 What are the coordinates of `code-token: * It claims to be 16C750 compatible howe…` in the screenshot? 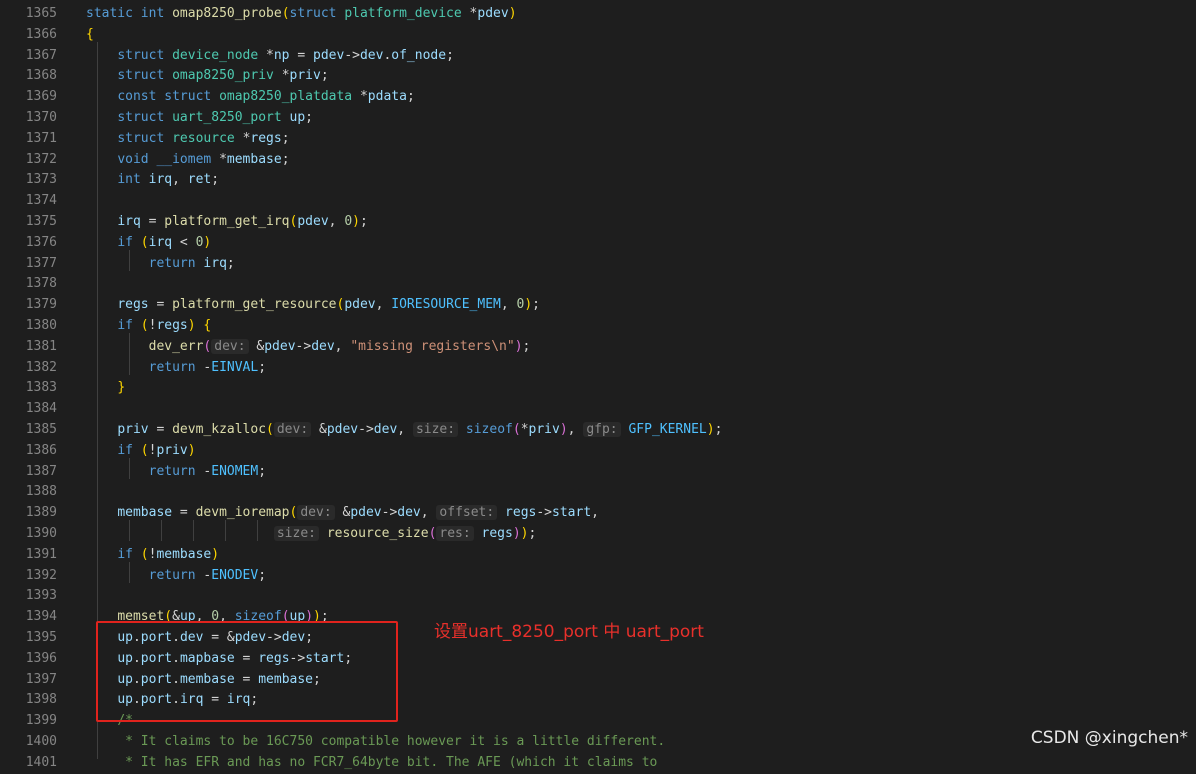 It's located at (391, 741).